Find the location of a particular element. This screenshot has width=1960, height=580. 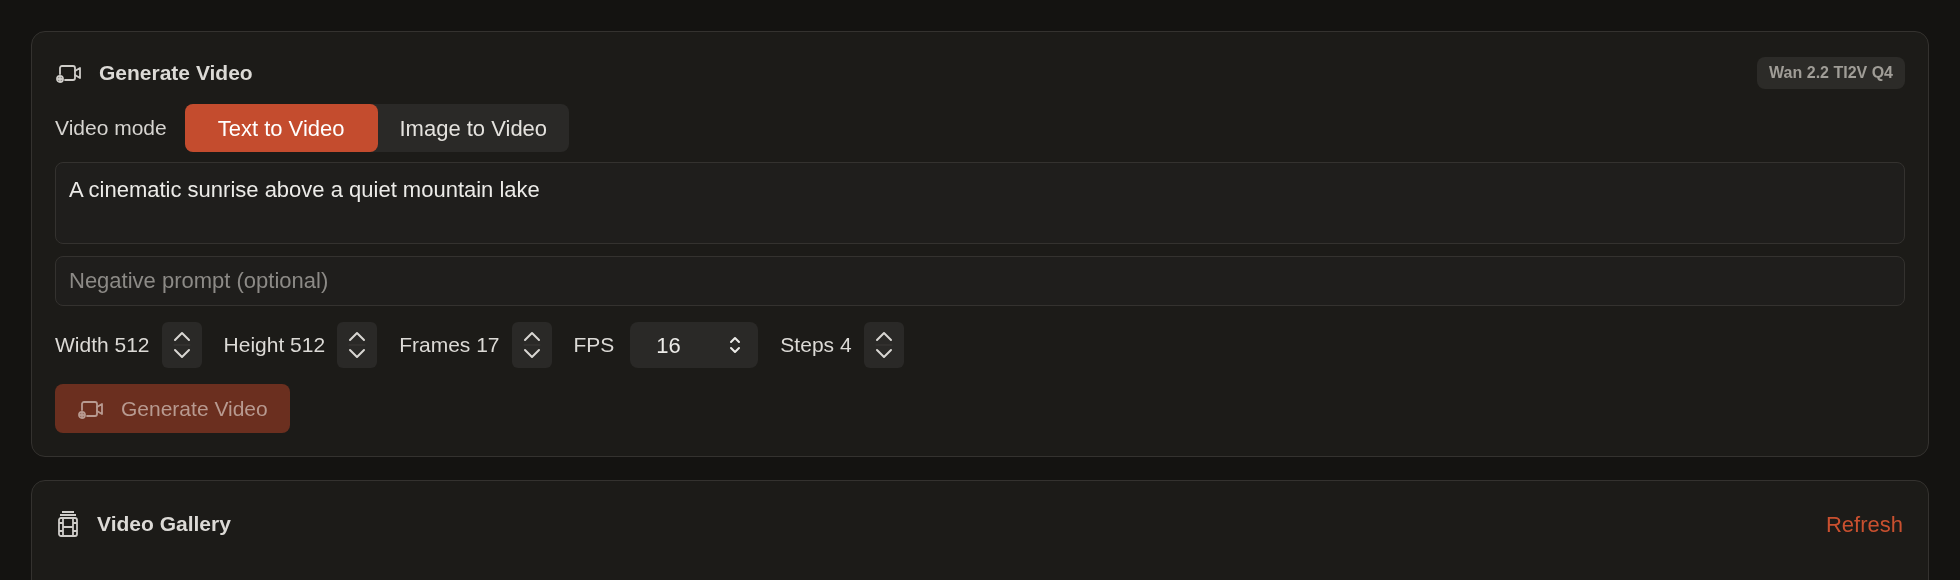

mode-tab: Image to Video is located at coordinates (473, 128).